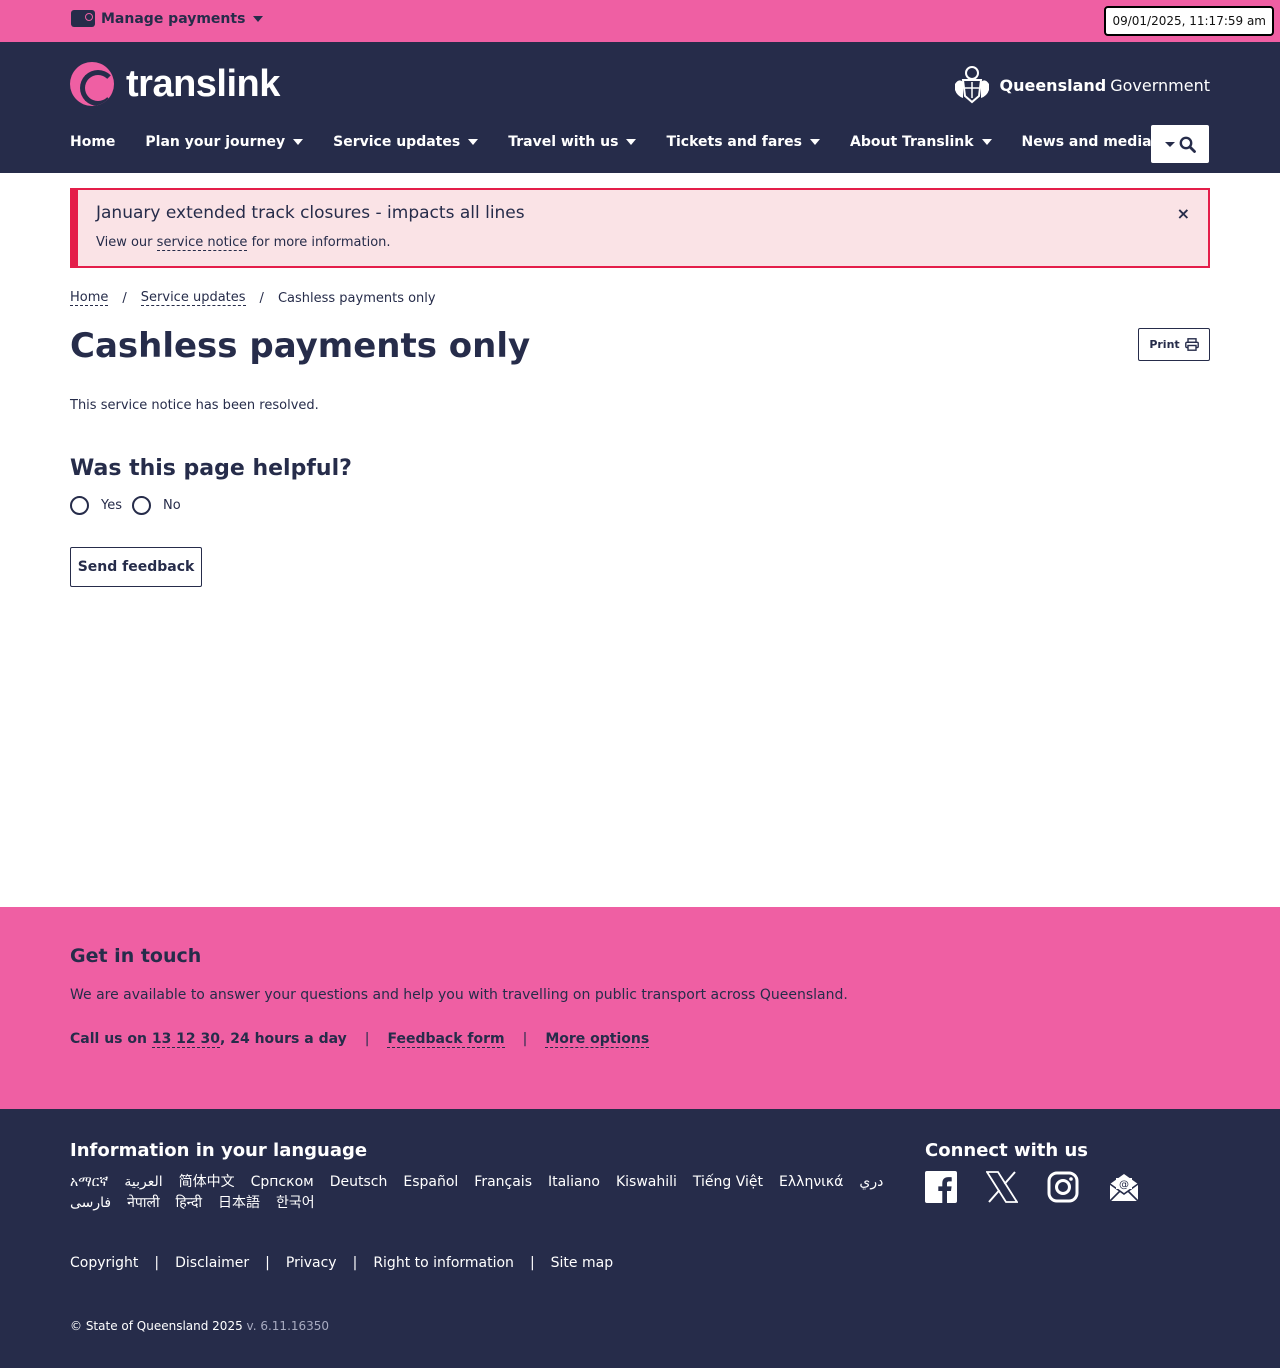 The height and width of the screenshot is (1368, 1280). I want to click on nav-about-translink: About Translink, so click(921, 142).